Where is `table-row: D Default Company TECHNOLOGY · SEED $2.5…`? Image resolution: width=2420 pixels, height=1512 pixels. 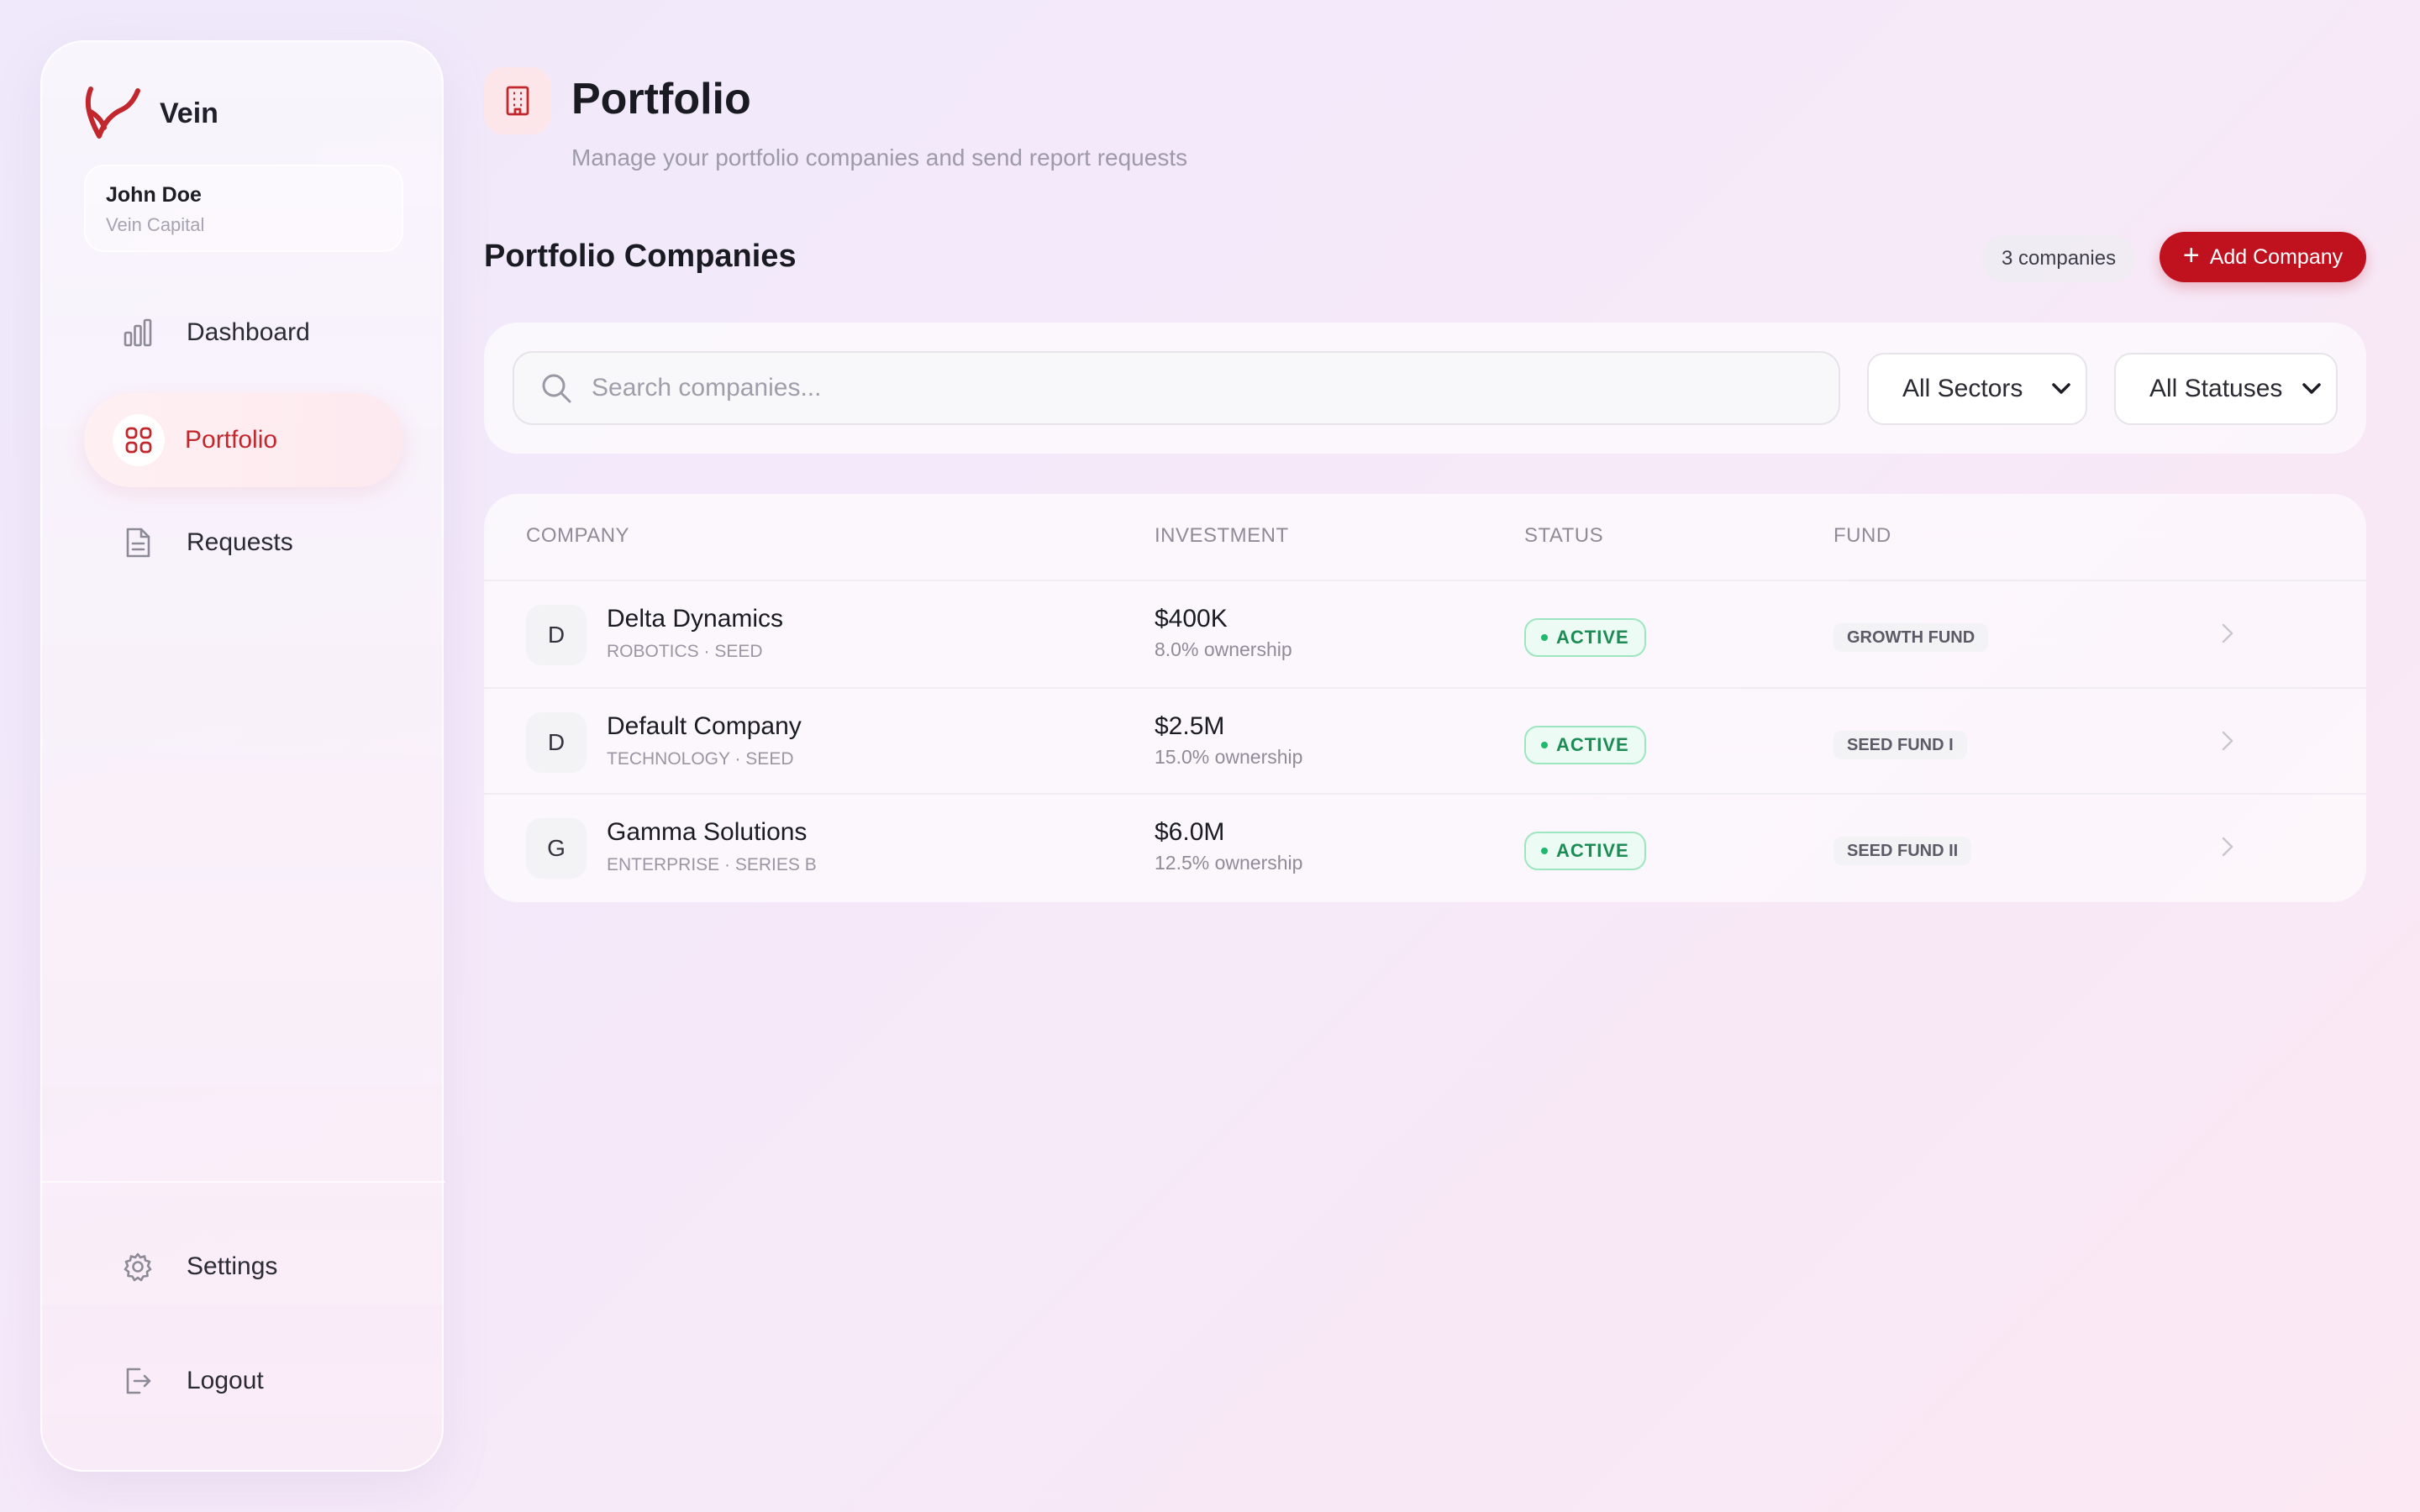
table-row: D Default Company TECHNOLOGY · SEED $2.5… is located at coordinates (1425, 741).